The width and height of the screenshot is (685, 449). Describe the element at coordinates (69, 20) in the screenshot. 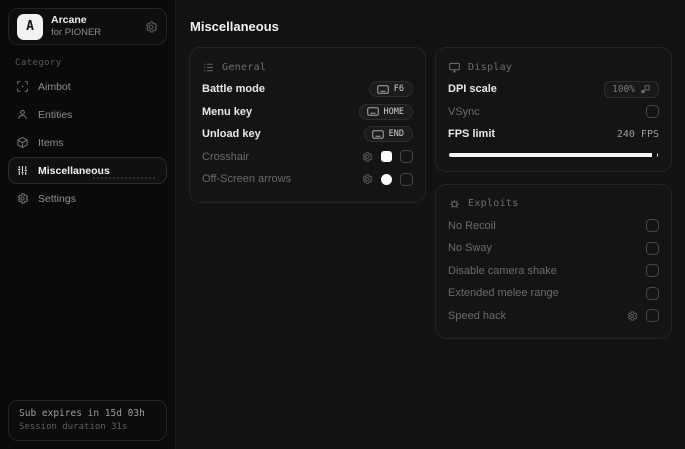

I see `app-name: Arcane` at that location.